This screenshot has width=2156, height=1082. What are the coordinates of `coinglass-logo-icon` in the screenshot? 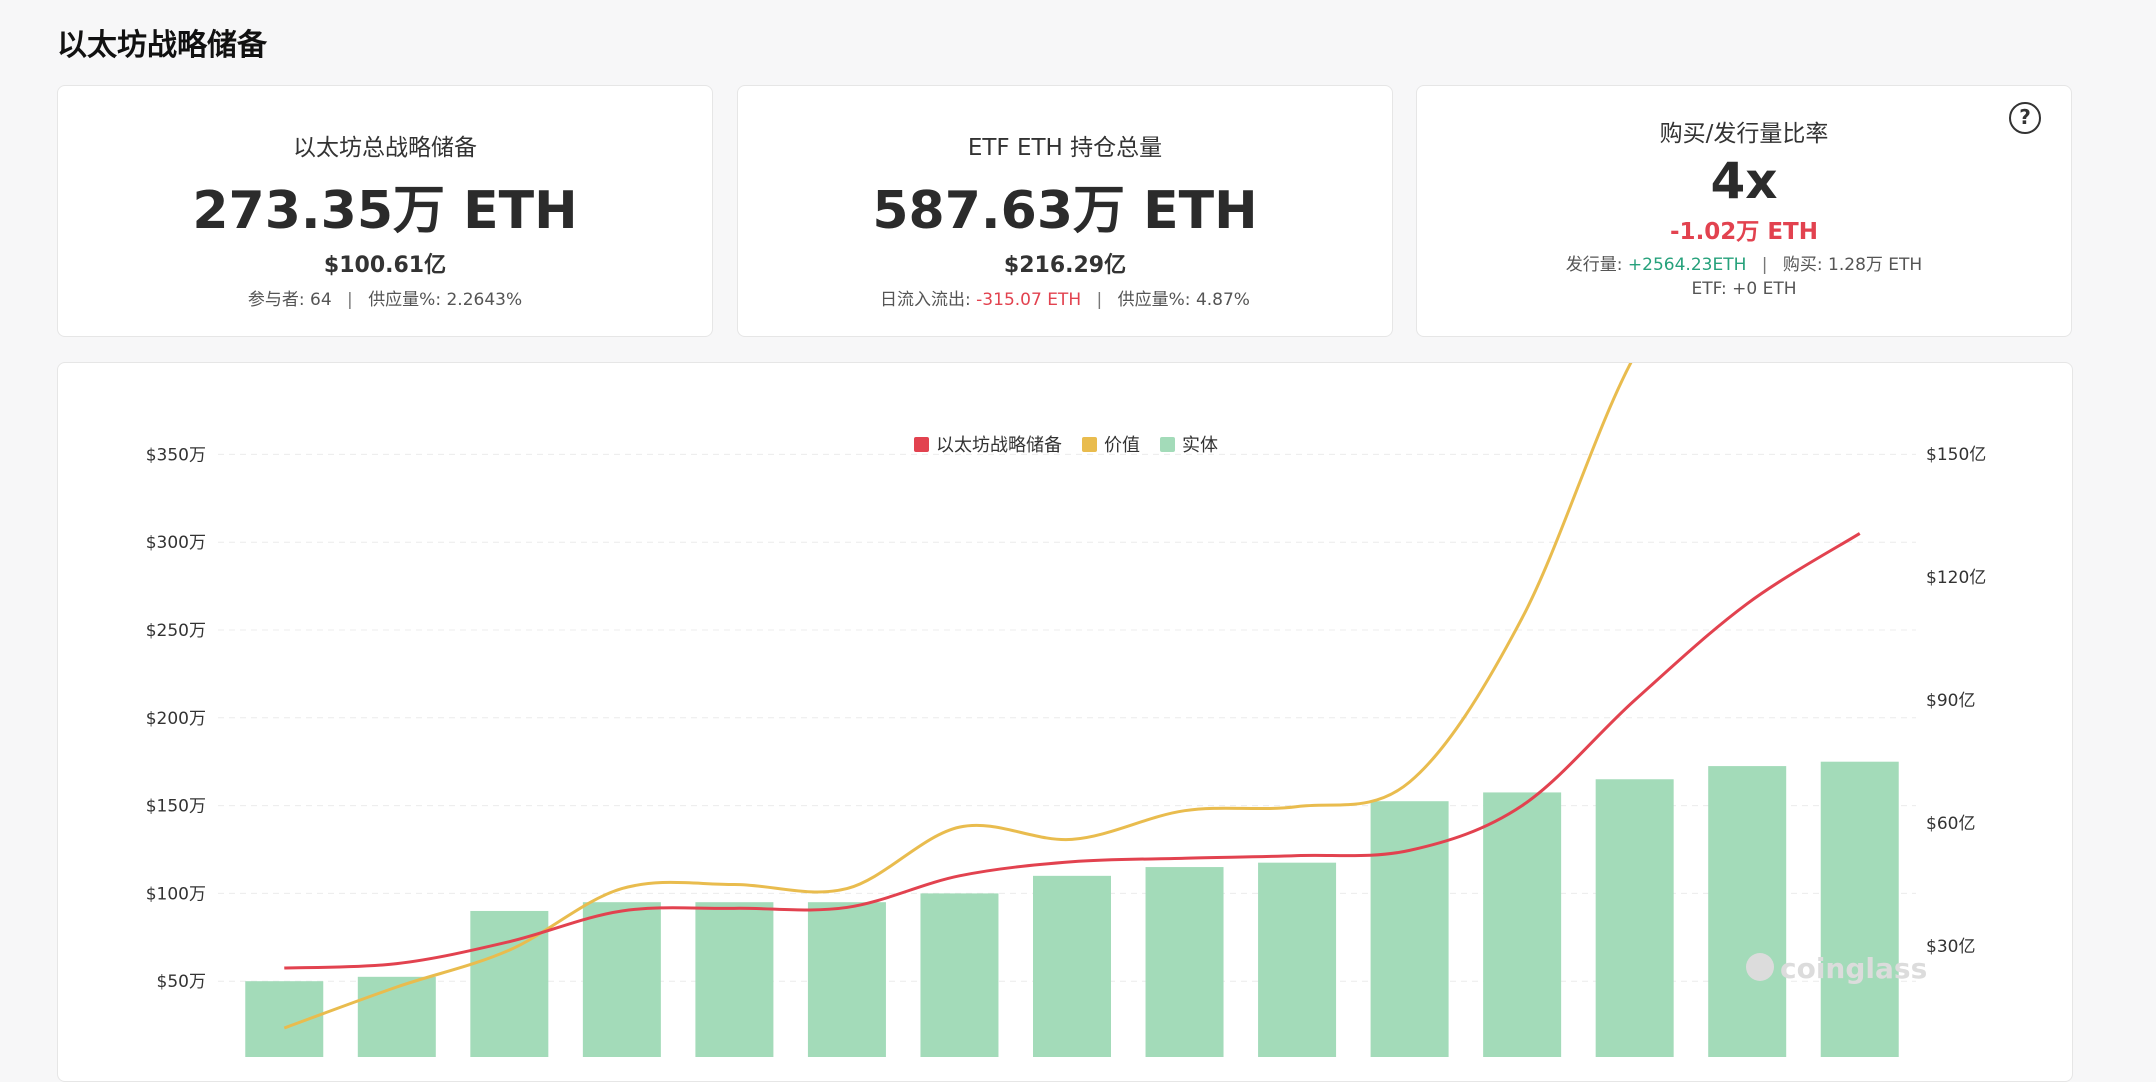 It's located at (1760, 967).